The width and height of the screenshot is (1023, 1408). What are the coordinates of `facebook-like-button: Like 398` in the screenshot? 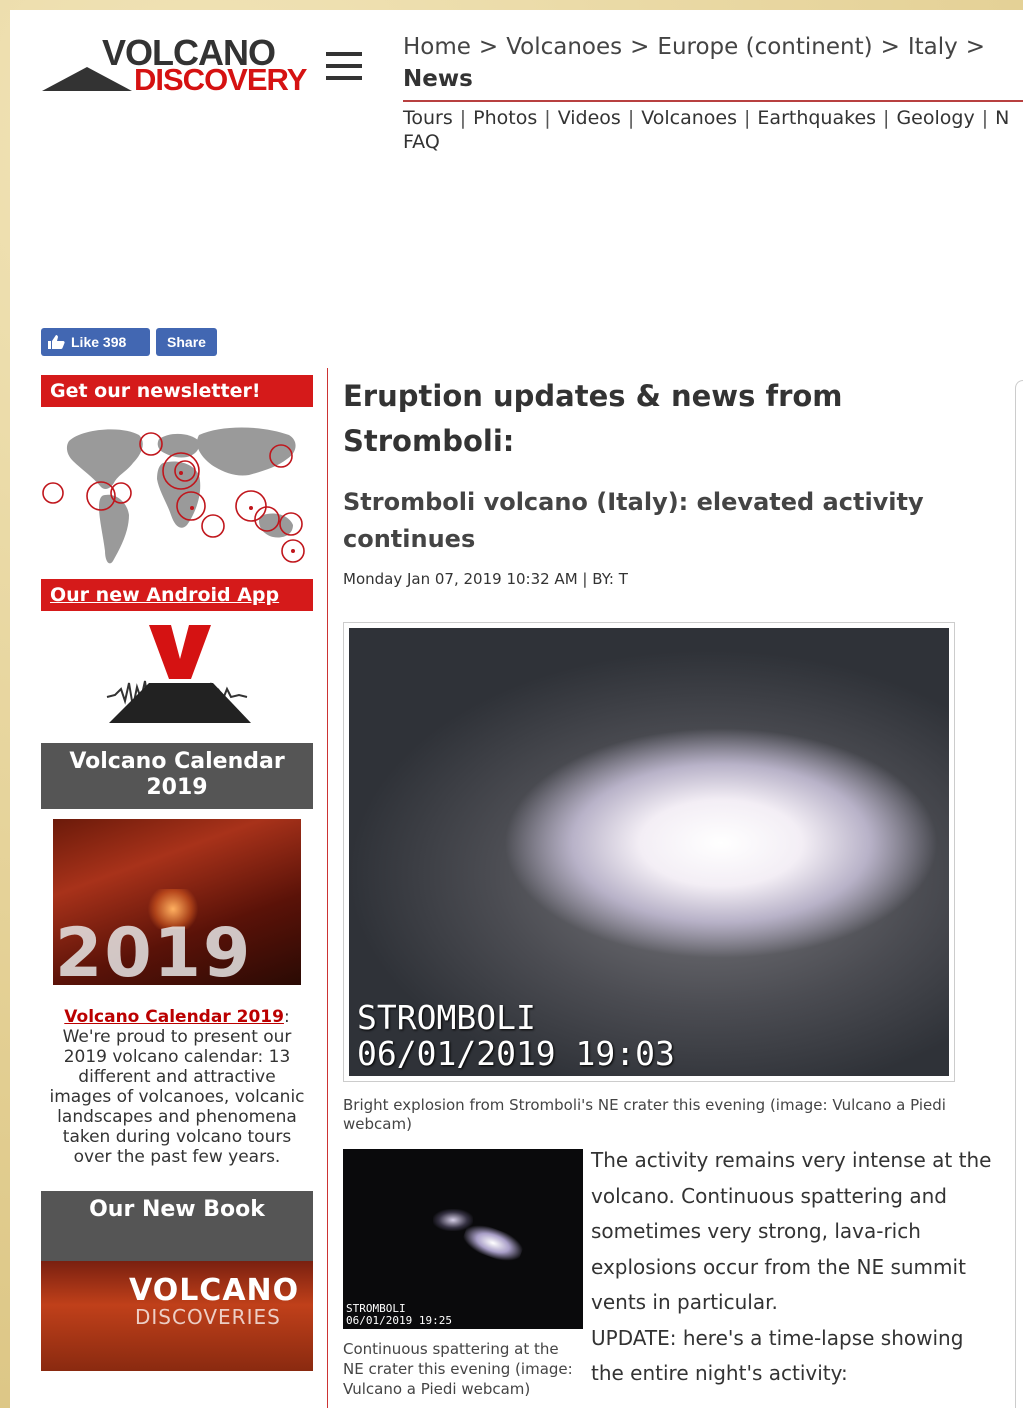 It's located at (95, 342).